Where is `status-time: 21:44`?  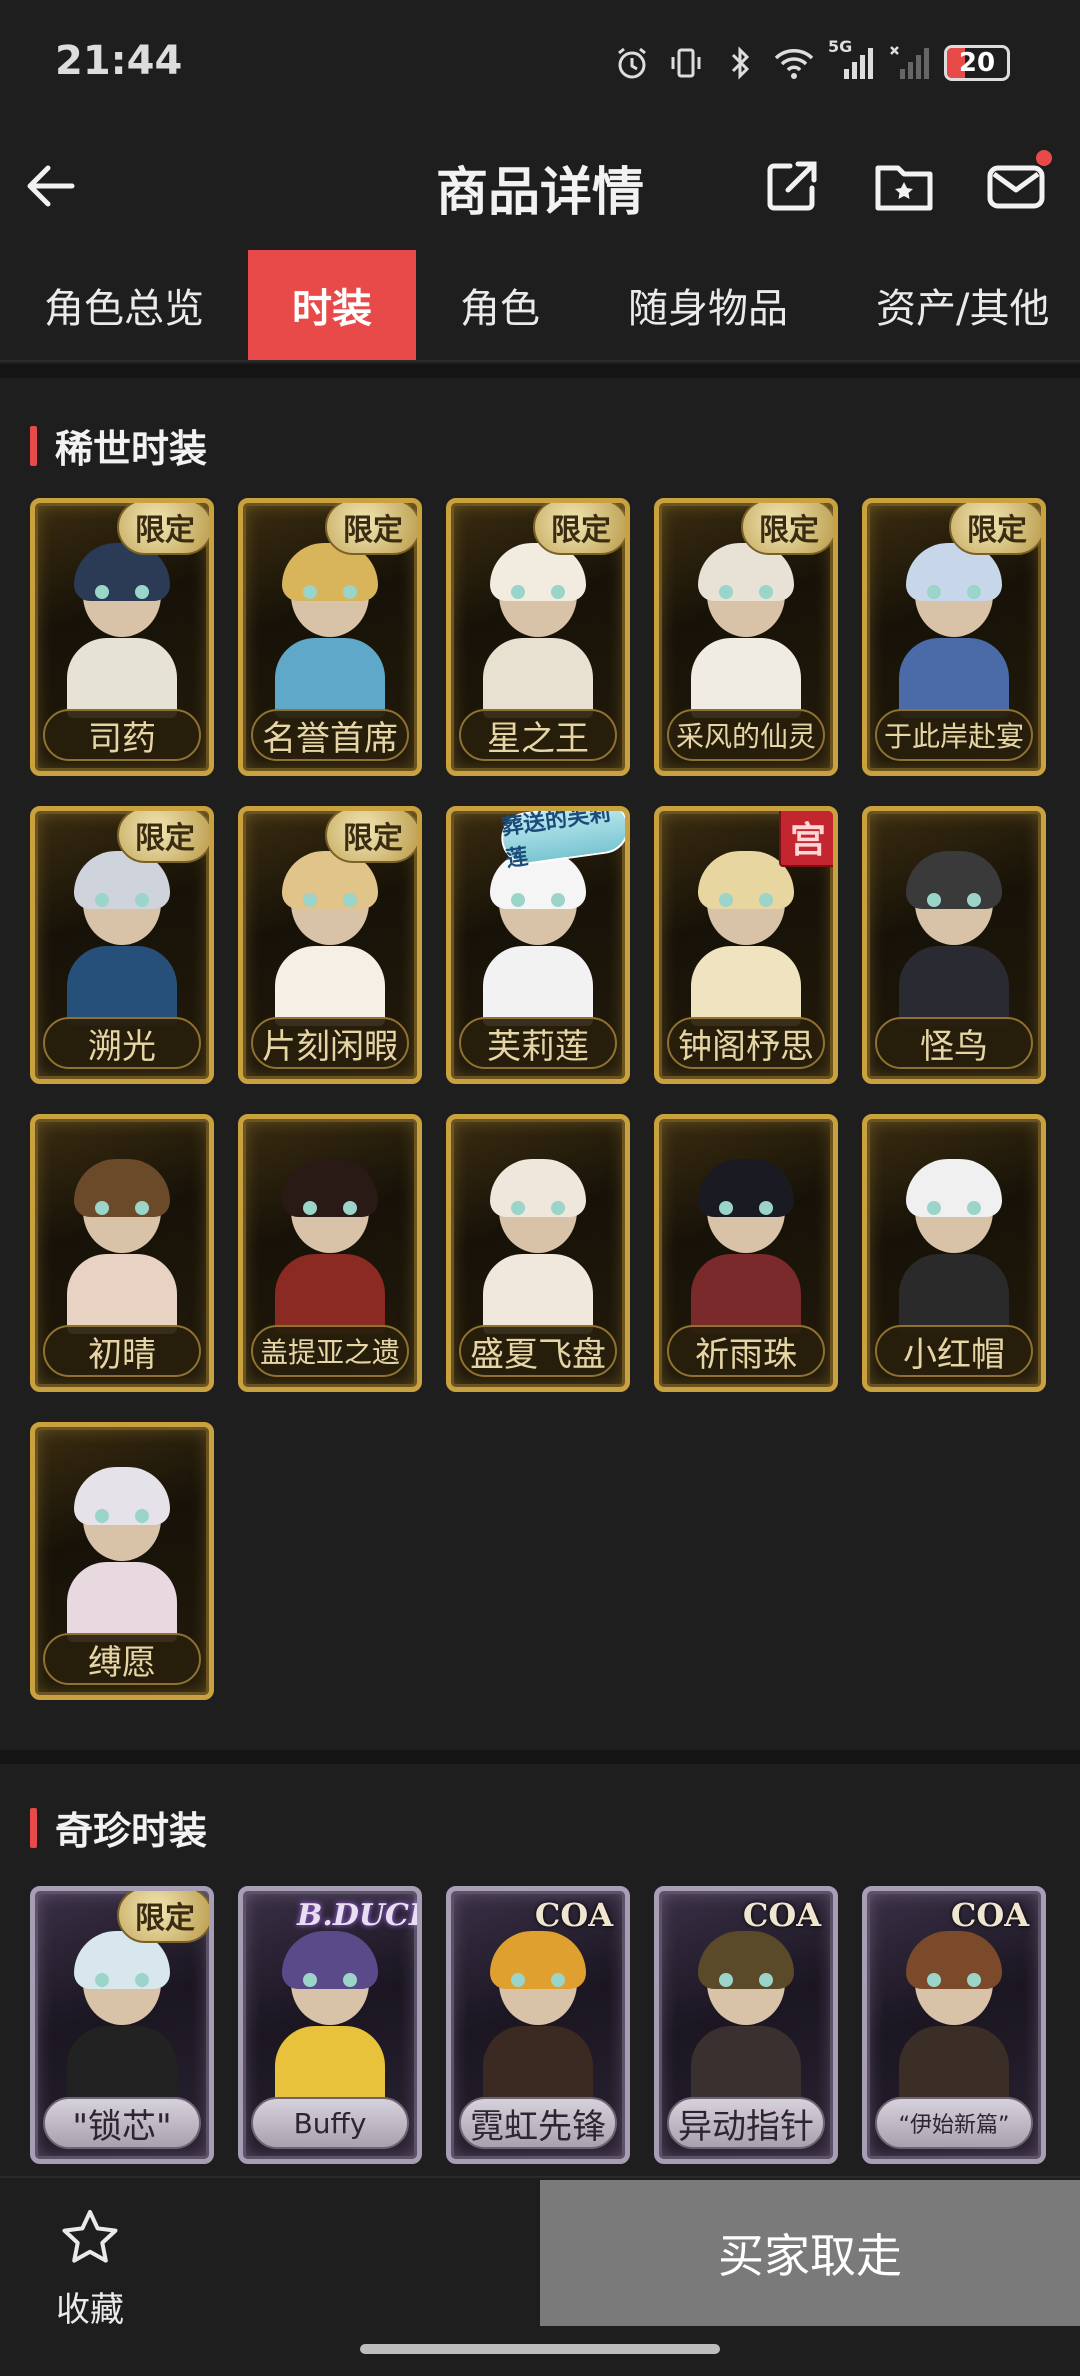
status-time: 21:44 is located at coordinates (119, 61).